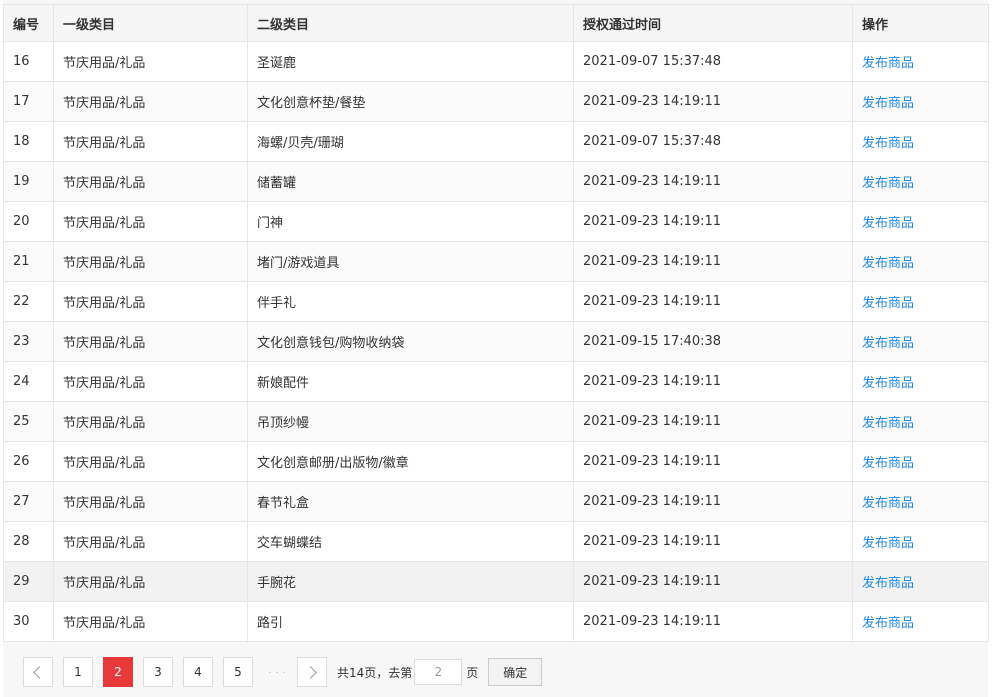 This screenshot has width=995, height=697. What do you see at coordinates (28, 541) in the screenshot?
I see `cell-id: 28` at bounding box center [28, 541].